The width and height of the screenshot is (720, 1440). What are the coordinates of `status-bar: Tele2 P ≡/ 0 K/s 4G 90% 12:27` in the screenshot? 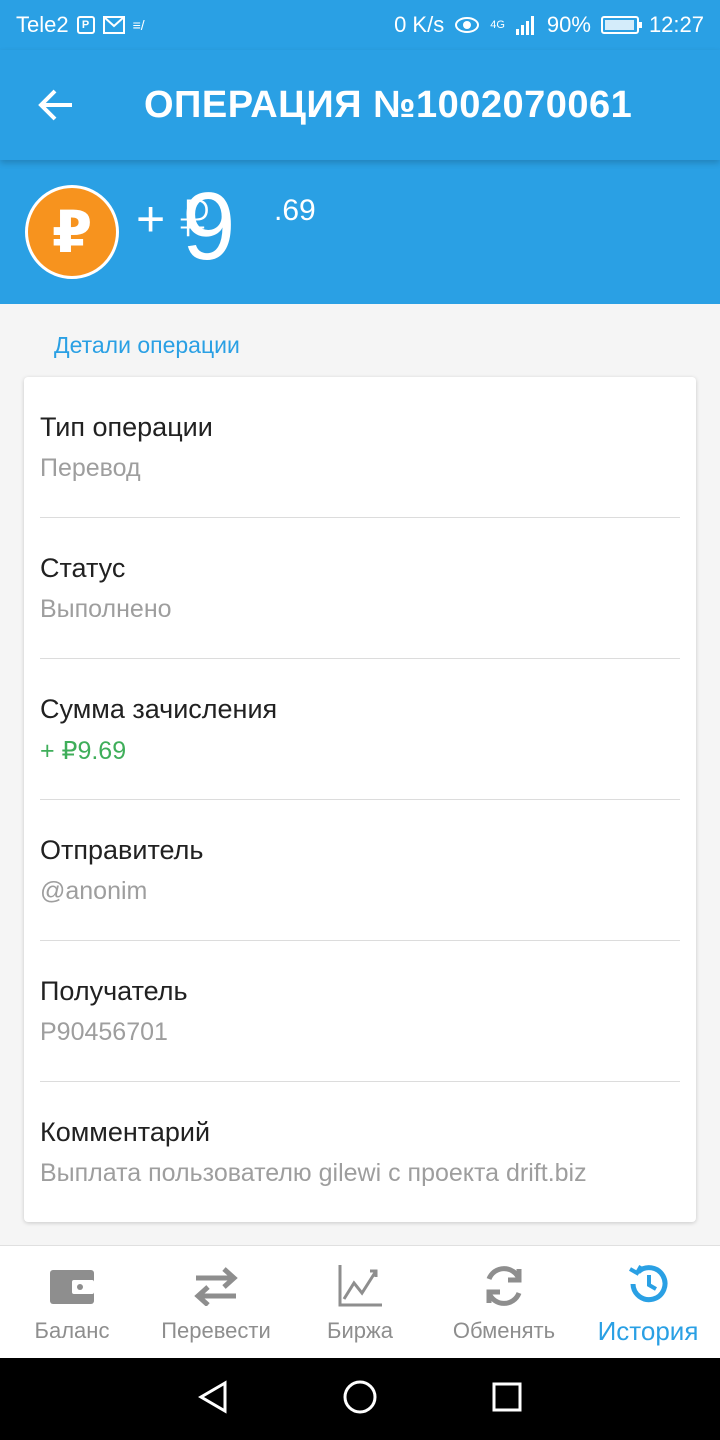 It's located at (360, 25).